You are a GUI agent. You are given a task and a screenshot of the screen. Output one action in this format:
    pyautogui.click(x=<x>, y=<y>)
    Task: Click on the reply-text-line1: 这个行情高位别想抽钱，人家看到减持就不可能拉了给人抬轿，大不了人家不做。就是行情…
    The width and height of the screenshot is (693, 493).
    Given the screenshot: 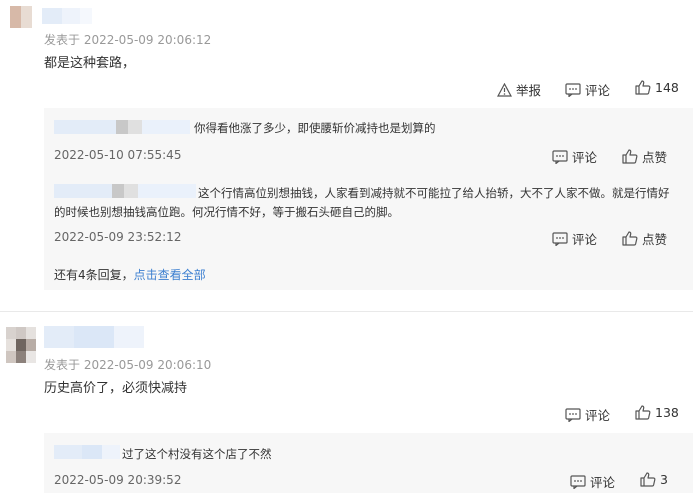 What is the action you would take?
    pyautogui.click(x=434, y=193)
    